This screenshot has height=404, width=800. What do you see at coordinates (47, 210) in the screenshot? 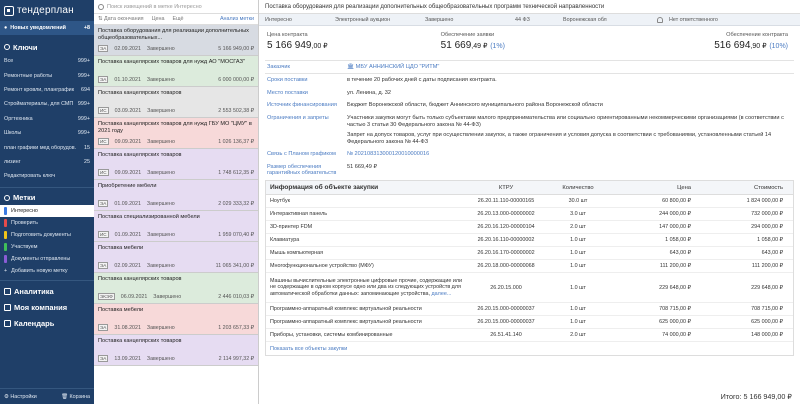
I see `sidebar-mark-item: Интересно` at bounding box center [47, 210].